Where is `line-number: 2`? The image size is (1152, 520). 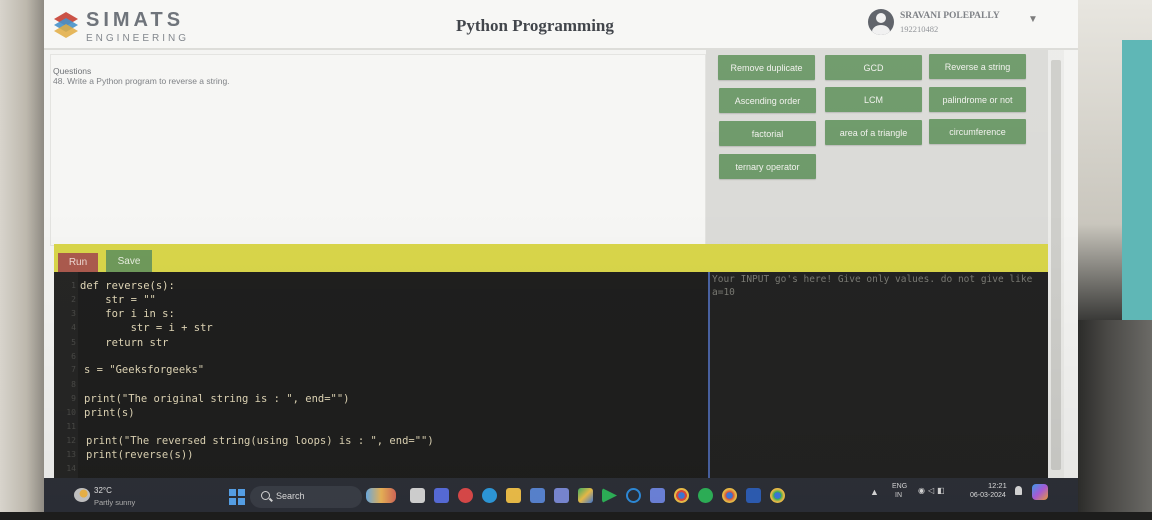
line-number: 2 is located at coordinates (73, 299).